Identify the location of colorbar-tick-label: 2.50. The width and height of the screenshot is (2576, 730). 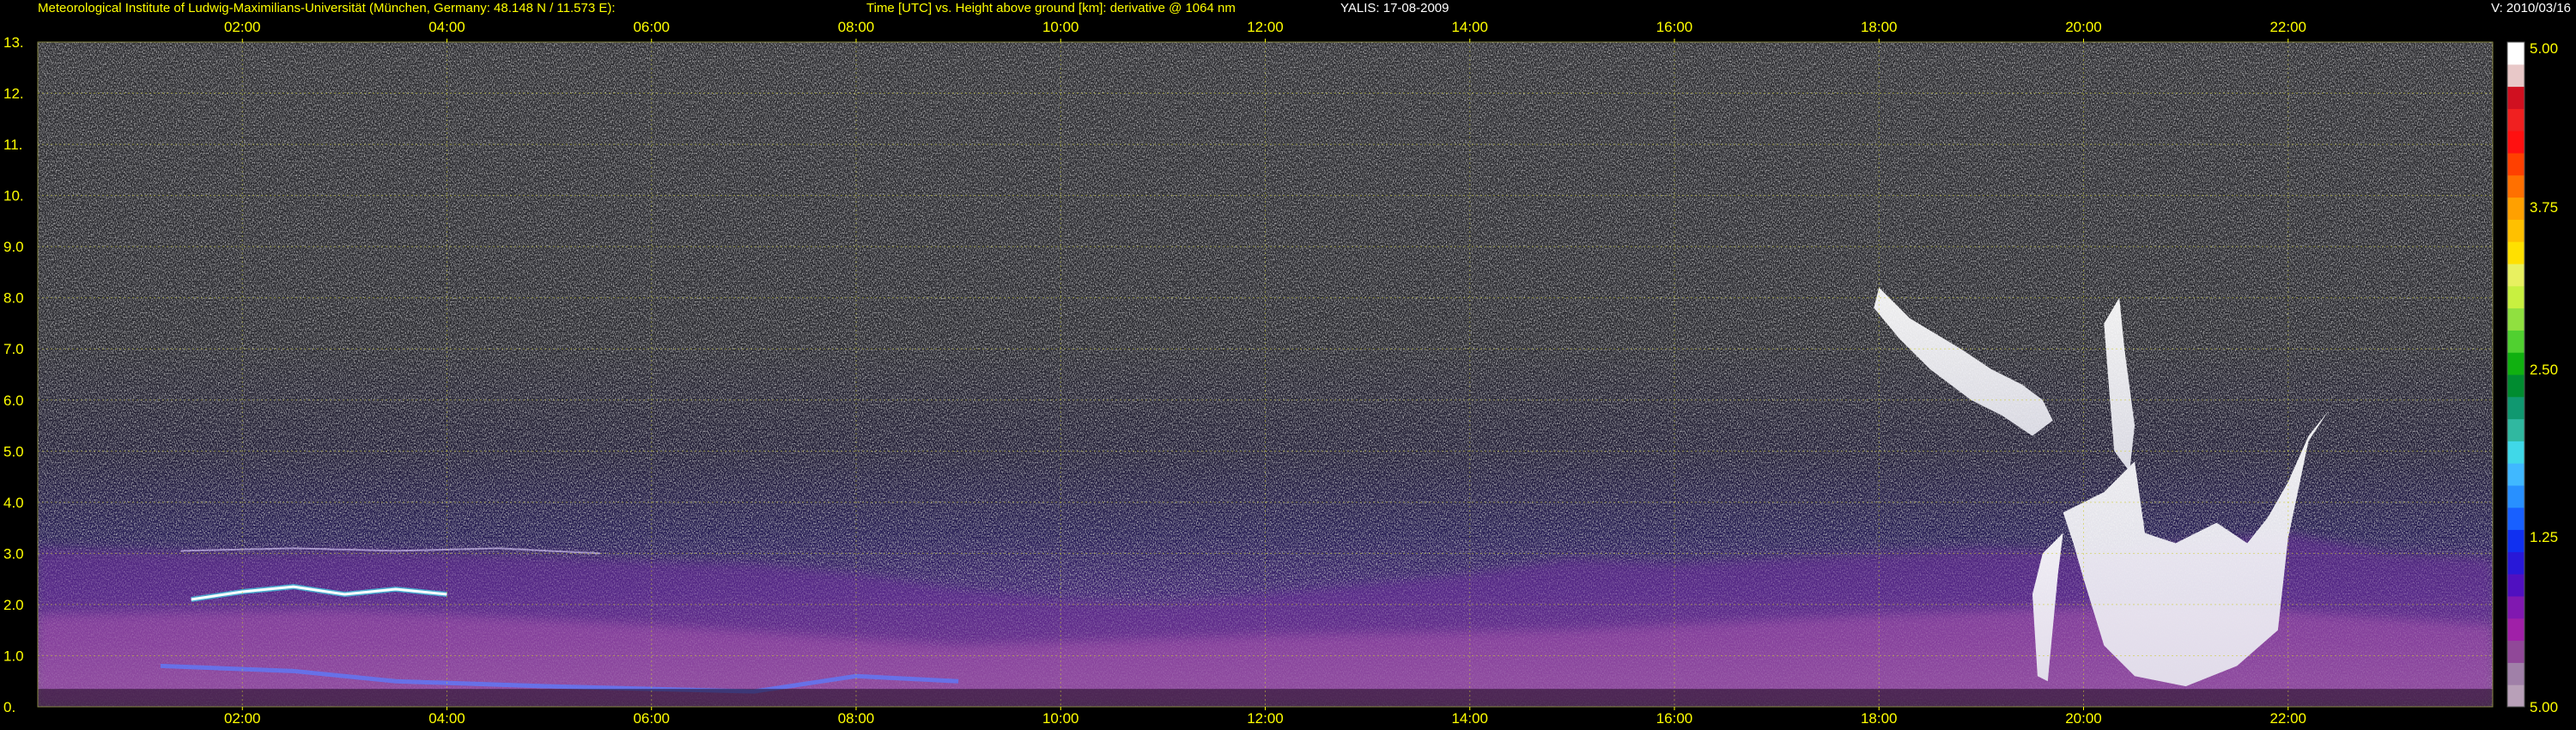
(2544, 370).